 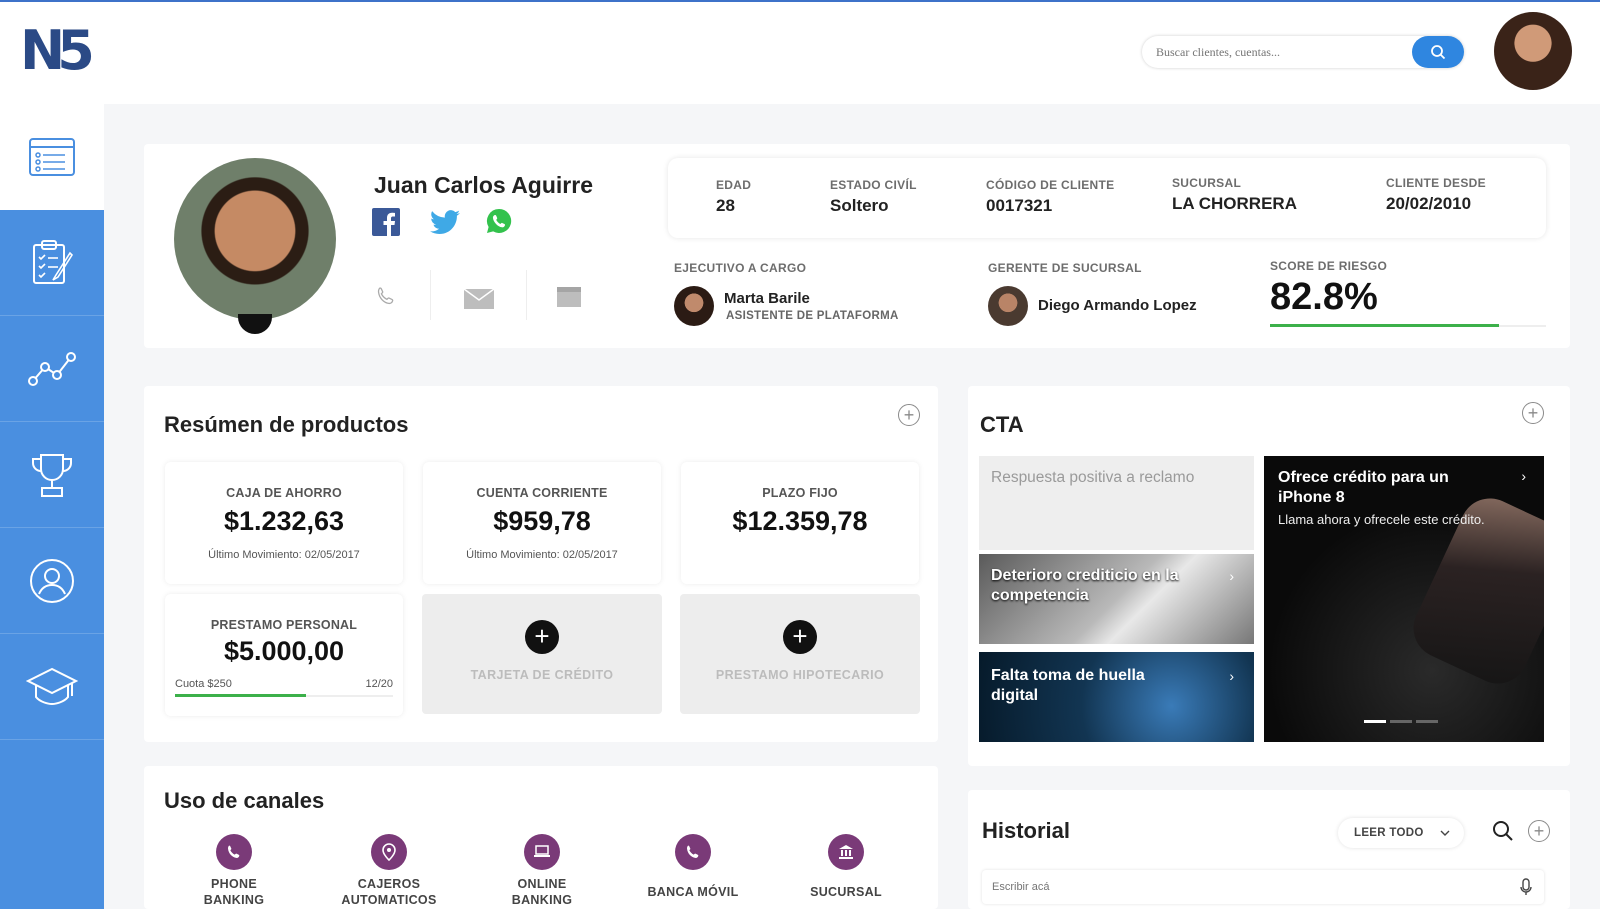 What do you see at coordinates (499, 220) in the screenshot?
I see `whatsapp-icon` at bounding box center [499, 220].